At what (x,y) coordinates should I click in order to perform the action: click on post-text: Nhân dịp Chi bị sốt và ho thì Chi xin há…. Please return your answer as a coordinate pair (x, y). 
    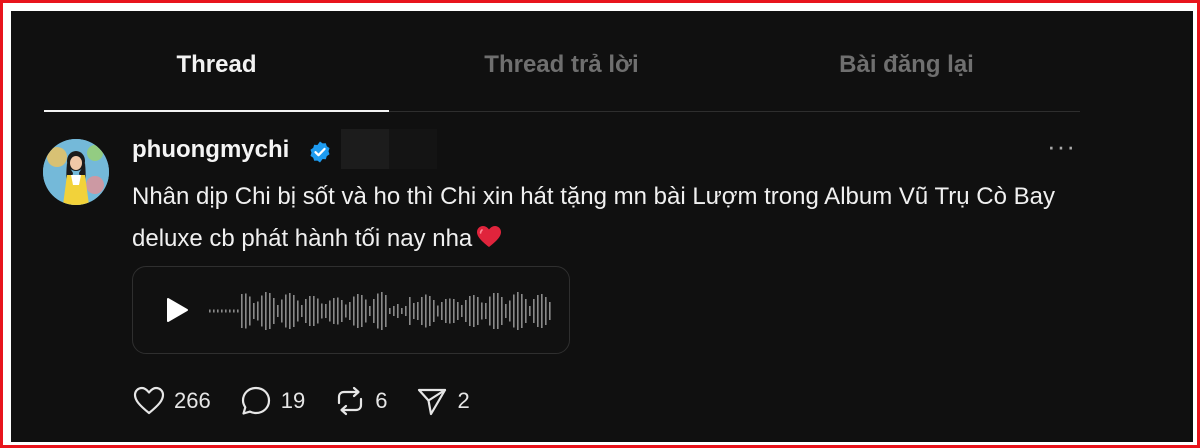
    Looking at the image, I should click on (593, 217).